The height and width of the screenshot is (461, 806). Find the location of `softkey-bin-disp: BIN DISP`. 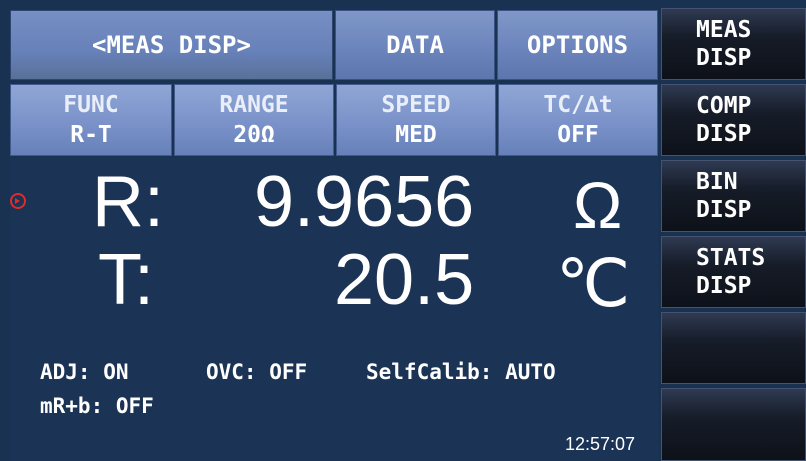

softkey-bin-disp: BIN DISP is located at coordinates (733, 196).